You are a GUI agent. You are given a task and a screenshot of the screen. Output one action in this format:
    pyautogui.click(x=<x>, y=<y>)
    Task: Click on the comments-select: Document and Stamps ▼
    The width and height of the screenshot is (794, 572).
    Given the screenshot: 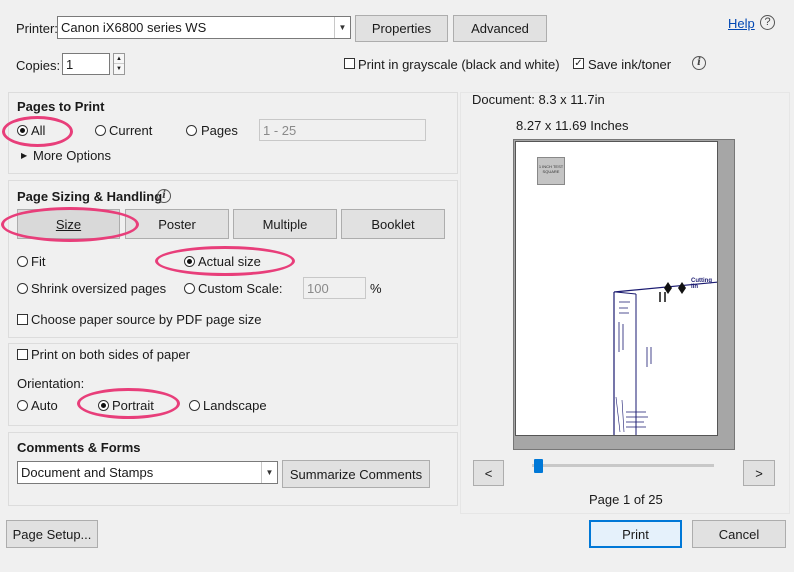 What is the action you would take?
    pyautogui.click(x=147, y=472)
    